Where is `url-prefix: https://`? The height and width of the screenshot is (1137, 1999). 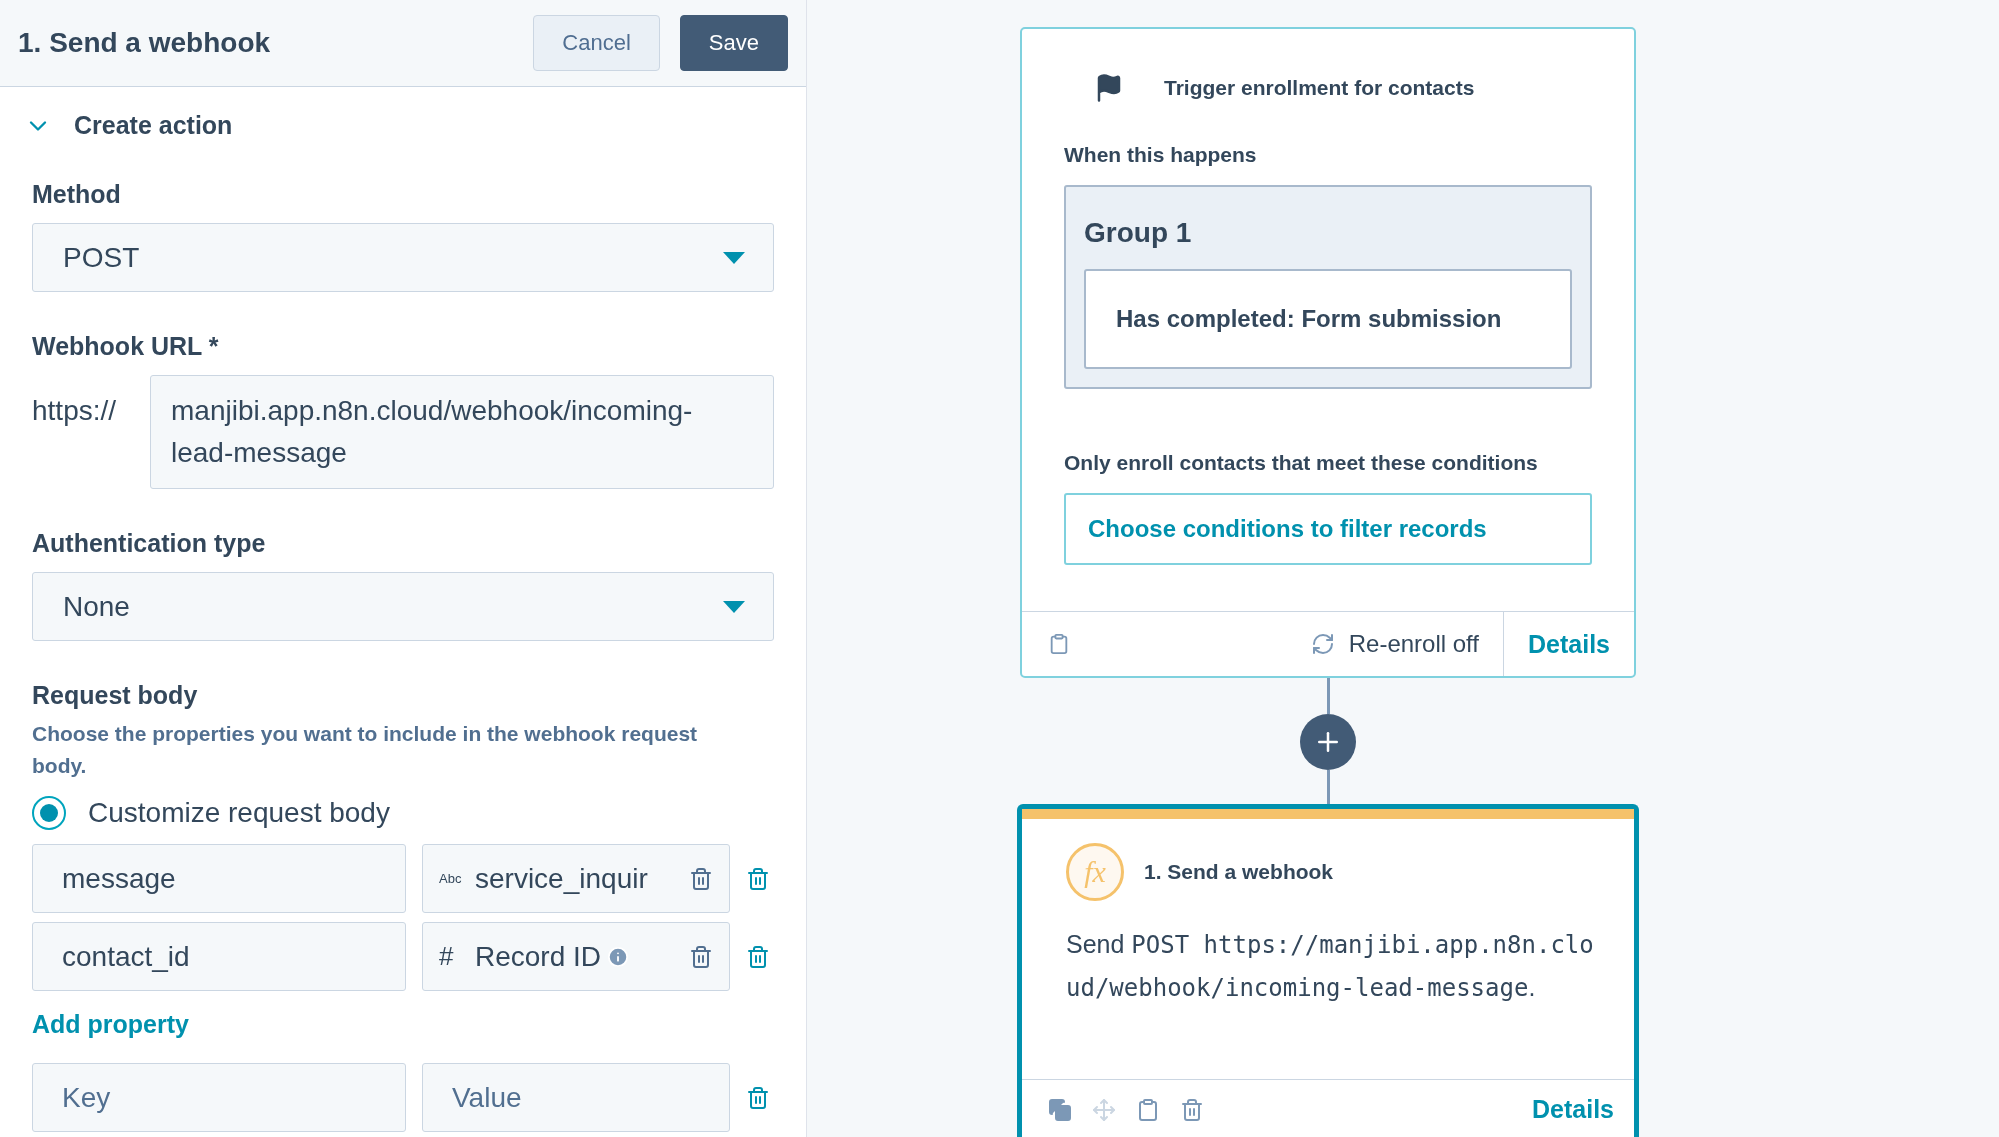
url-prefix: https:// is located at coordinates (75, 411).